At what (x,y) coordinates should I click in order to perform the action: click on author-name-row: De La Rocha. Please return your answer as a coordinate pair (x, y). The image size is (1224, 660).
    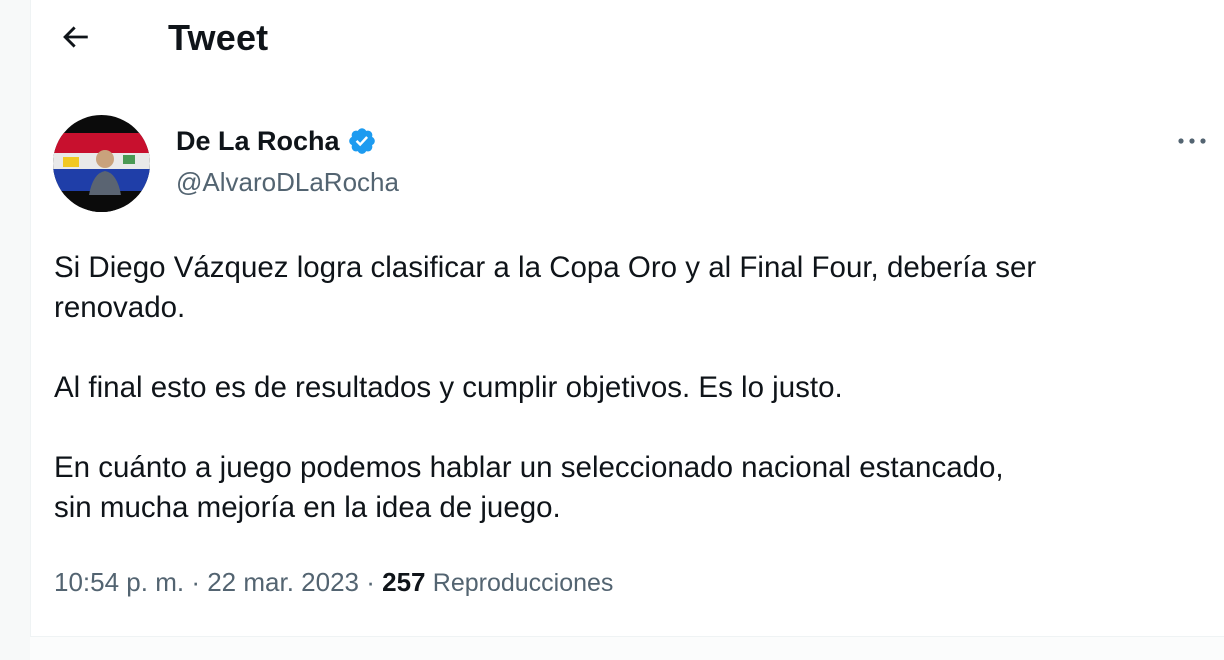
    Looking at the image, I should click on (276, 141).